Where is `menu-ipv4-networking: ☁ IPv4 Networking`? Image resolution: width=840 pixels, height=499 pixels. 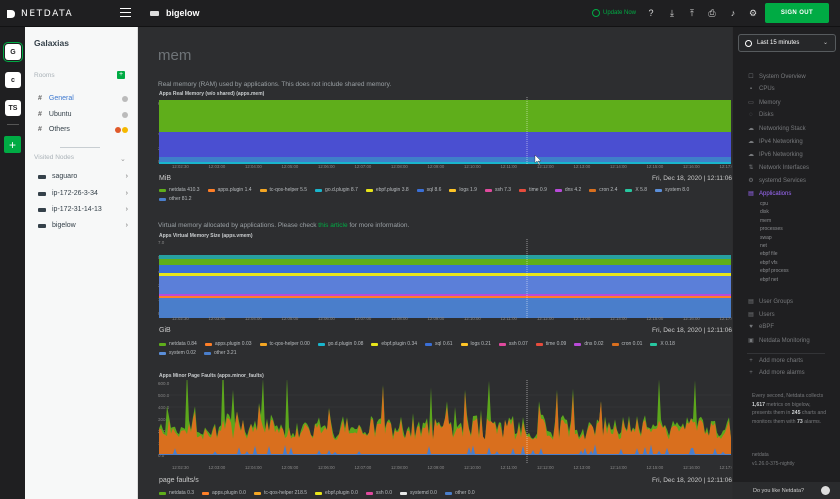 menu-ipv4-networking: ☁ IPv4 Networking is located at coordinates (793, 142).